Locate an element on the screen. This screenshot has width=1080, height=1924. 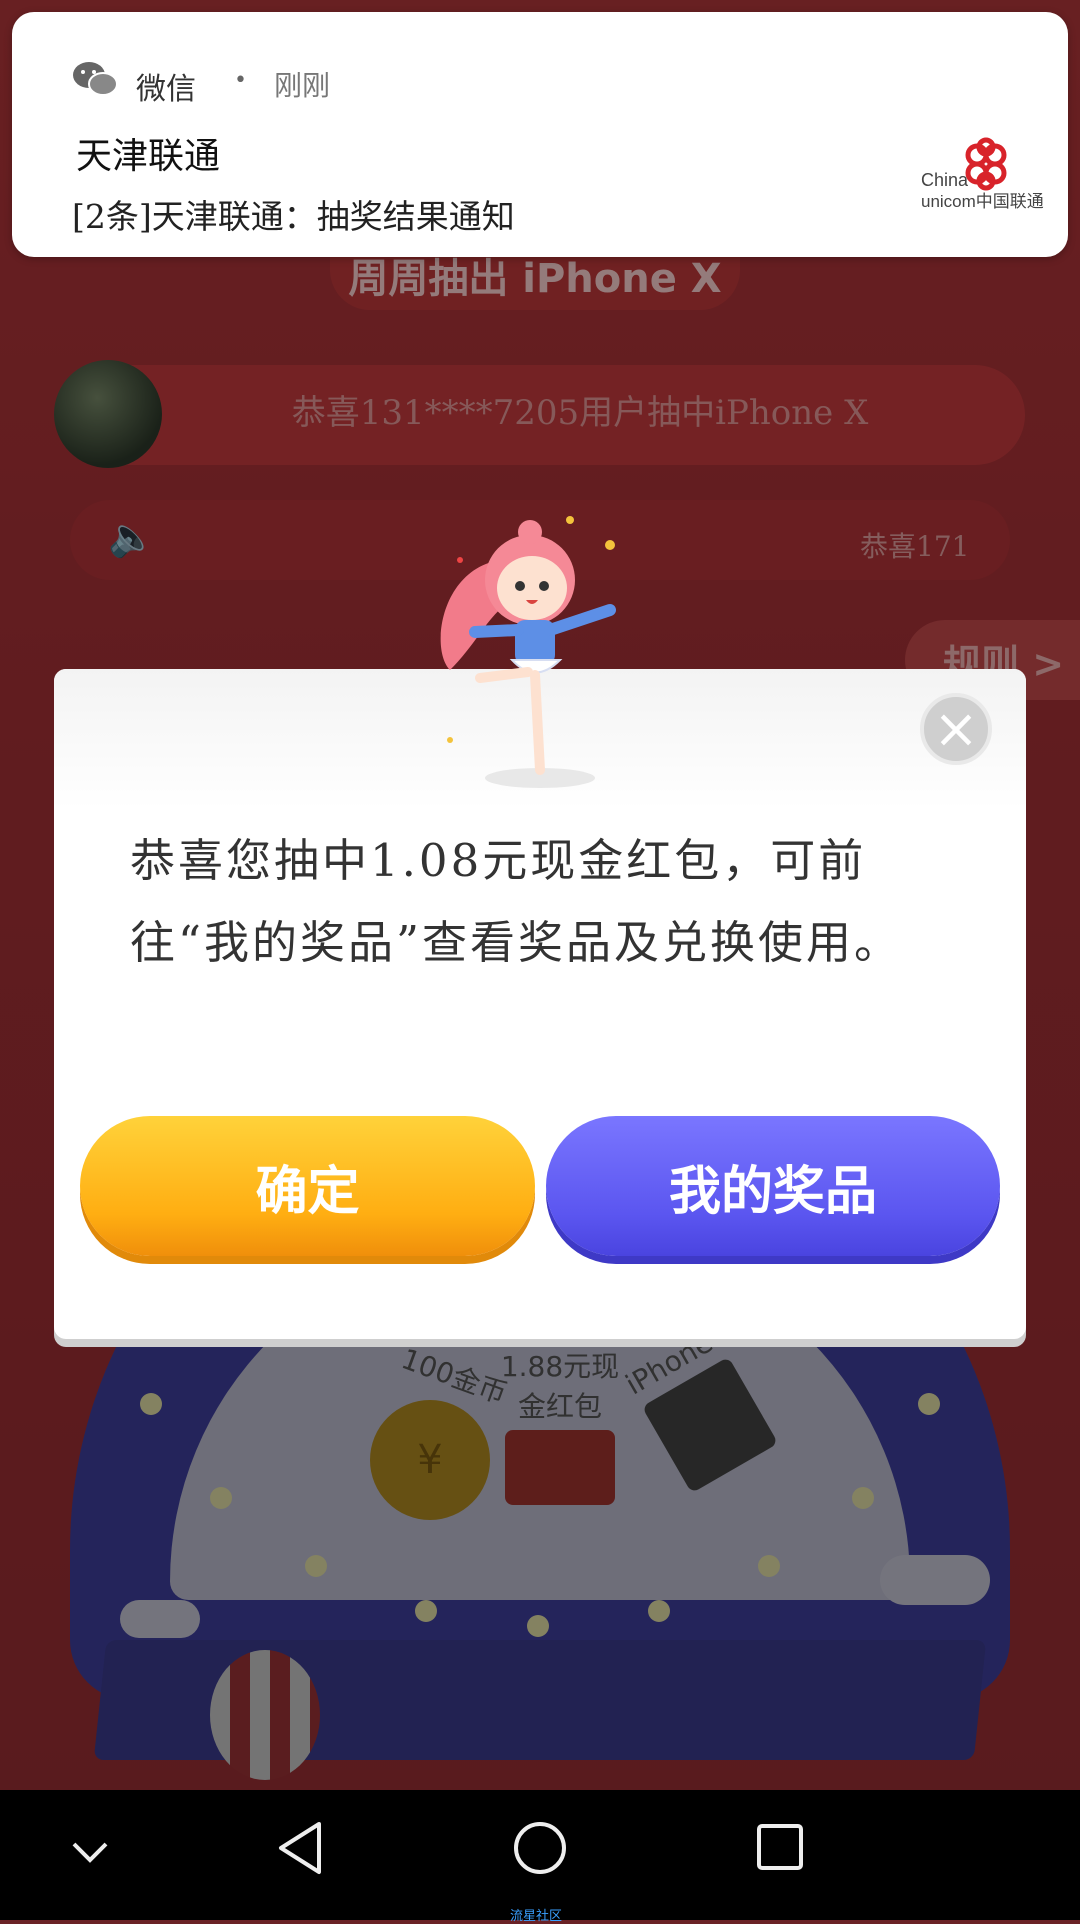
dancing-girl-illustration is located at coordinates (528, 652).